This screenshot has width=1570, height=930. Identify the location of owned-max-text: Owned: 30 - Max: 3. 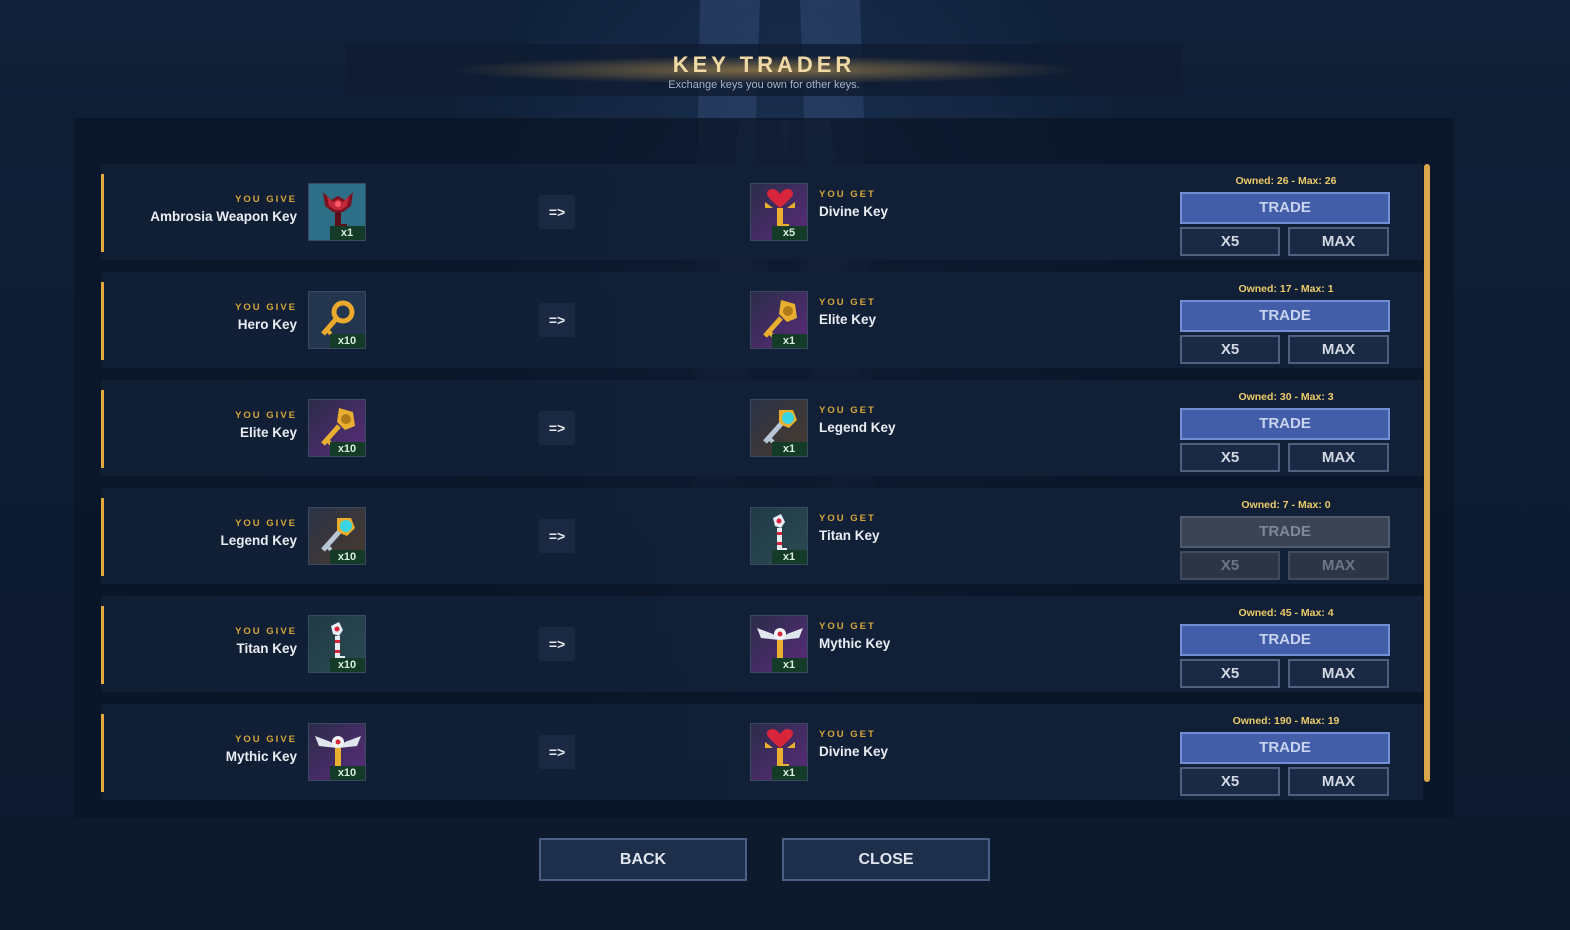
(1286, 397).